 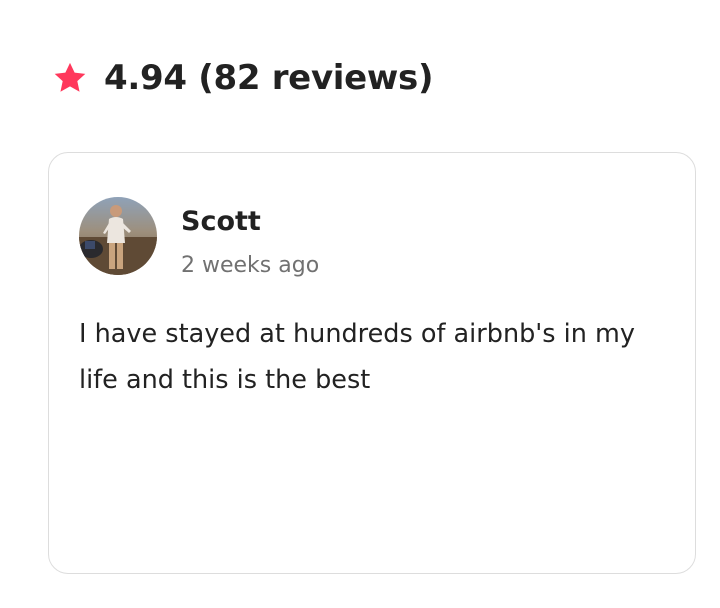 I want to click on rating-summary: 4.94 (82 reviews), so click(x=269, y=78).